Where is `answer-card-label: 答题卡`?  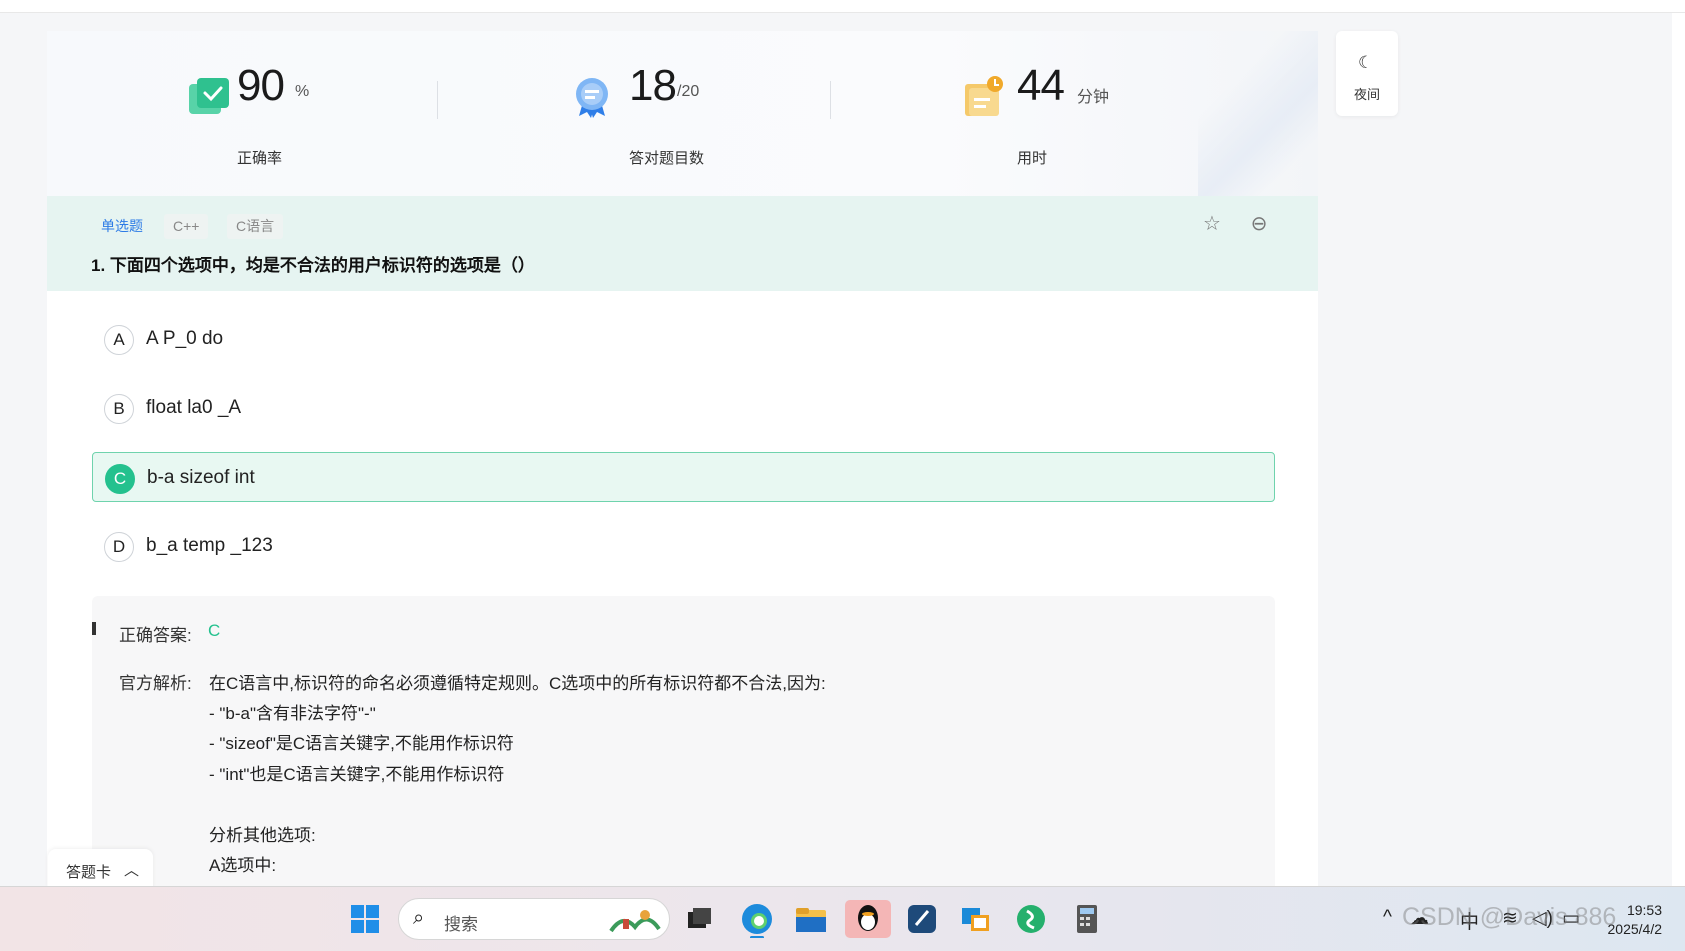 answer-card-label: 答题卡 is located at coordinates (89, 872).